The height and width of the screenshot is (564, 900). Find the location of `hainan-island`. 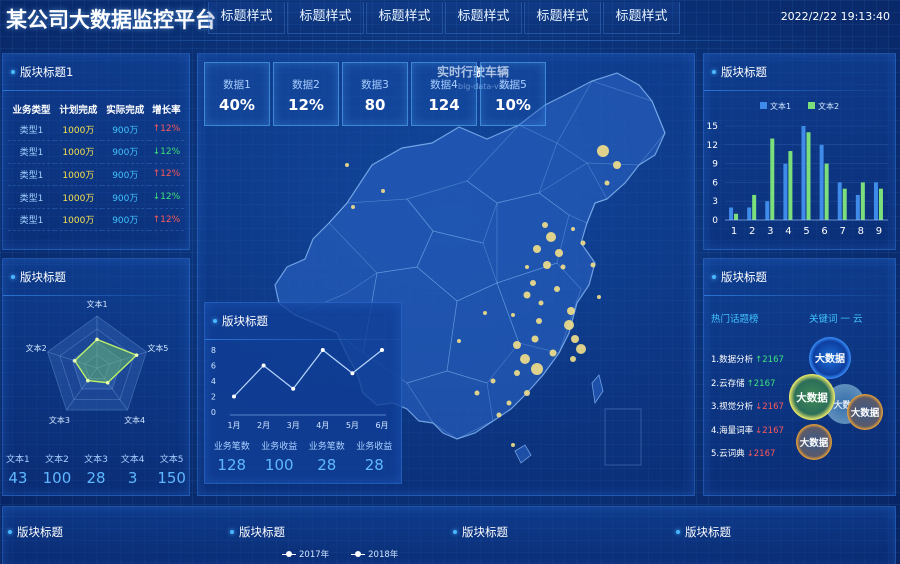

hainan-island is located at coordinates (523, 454).